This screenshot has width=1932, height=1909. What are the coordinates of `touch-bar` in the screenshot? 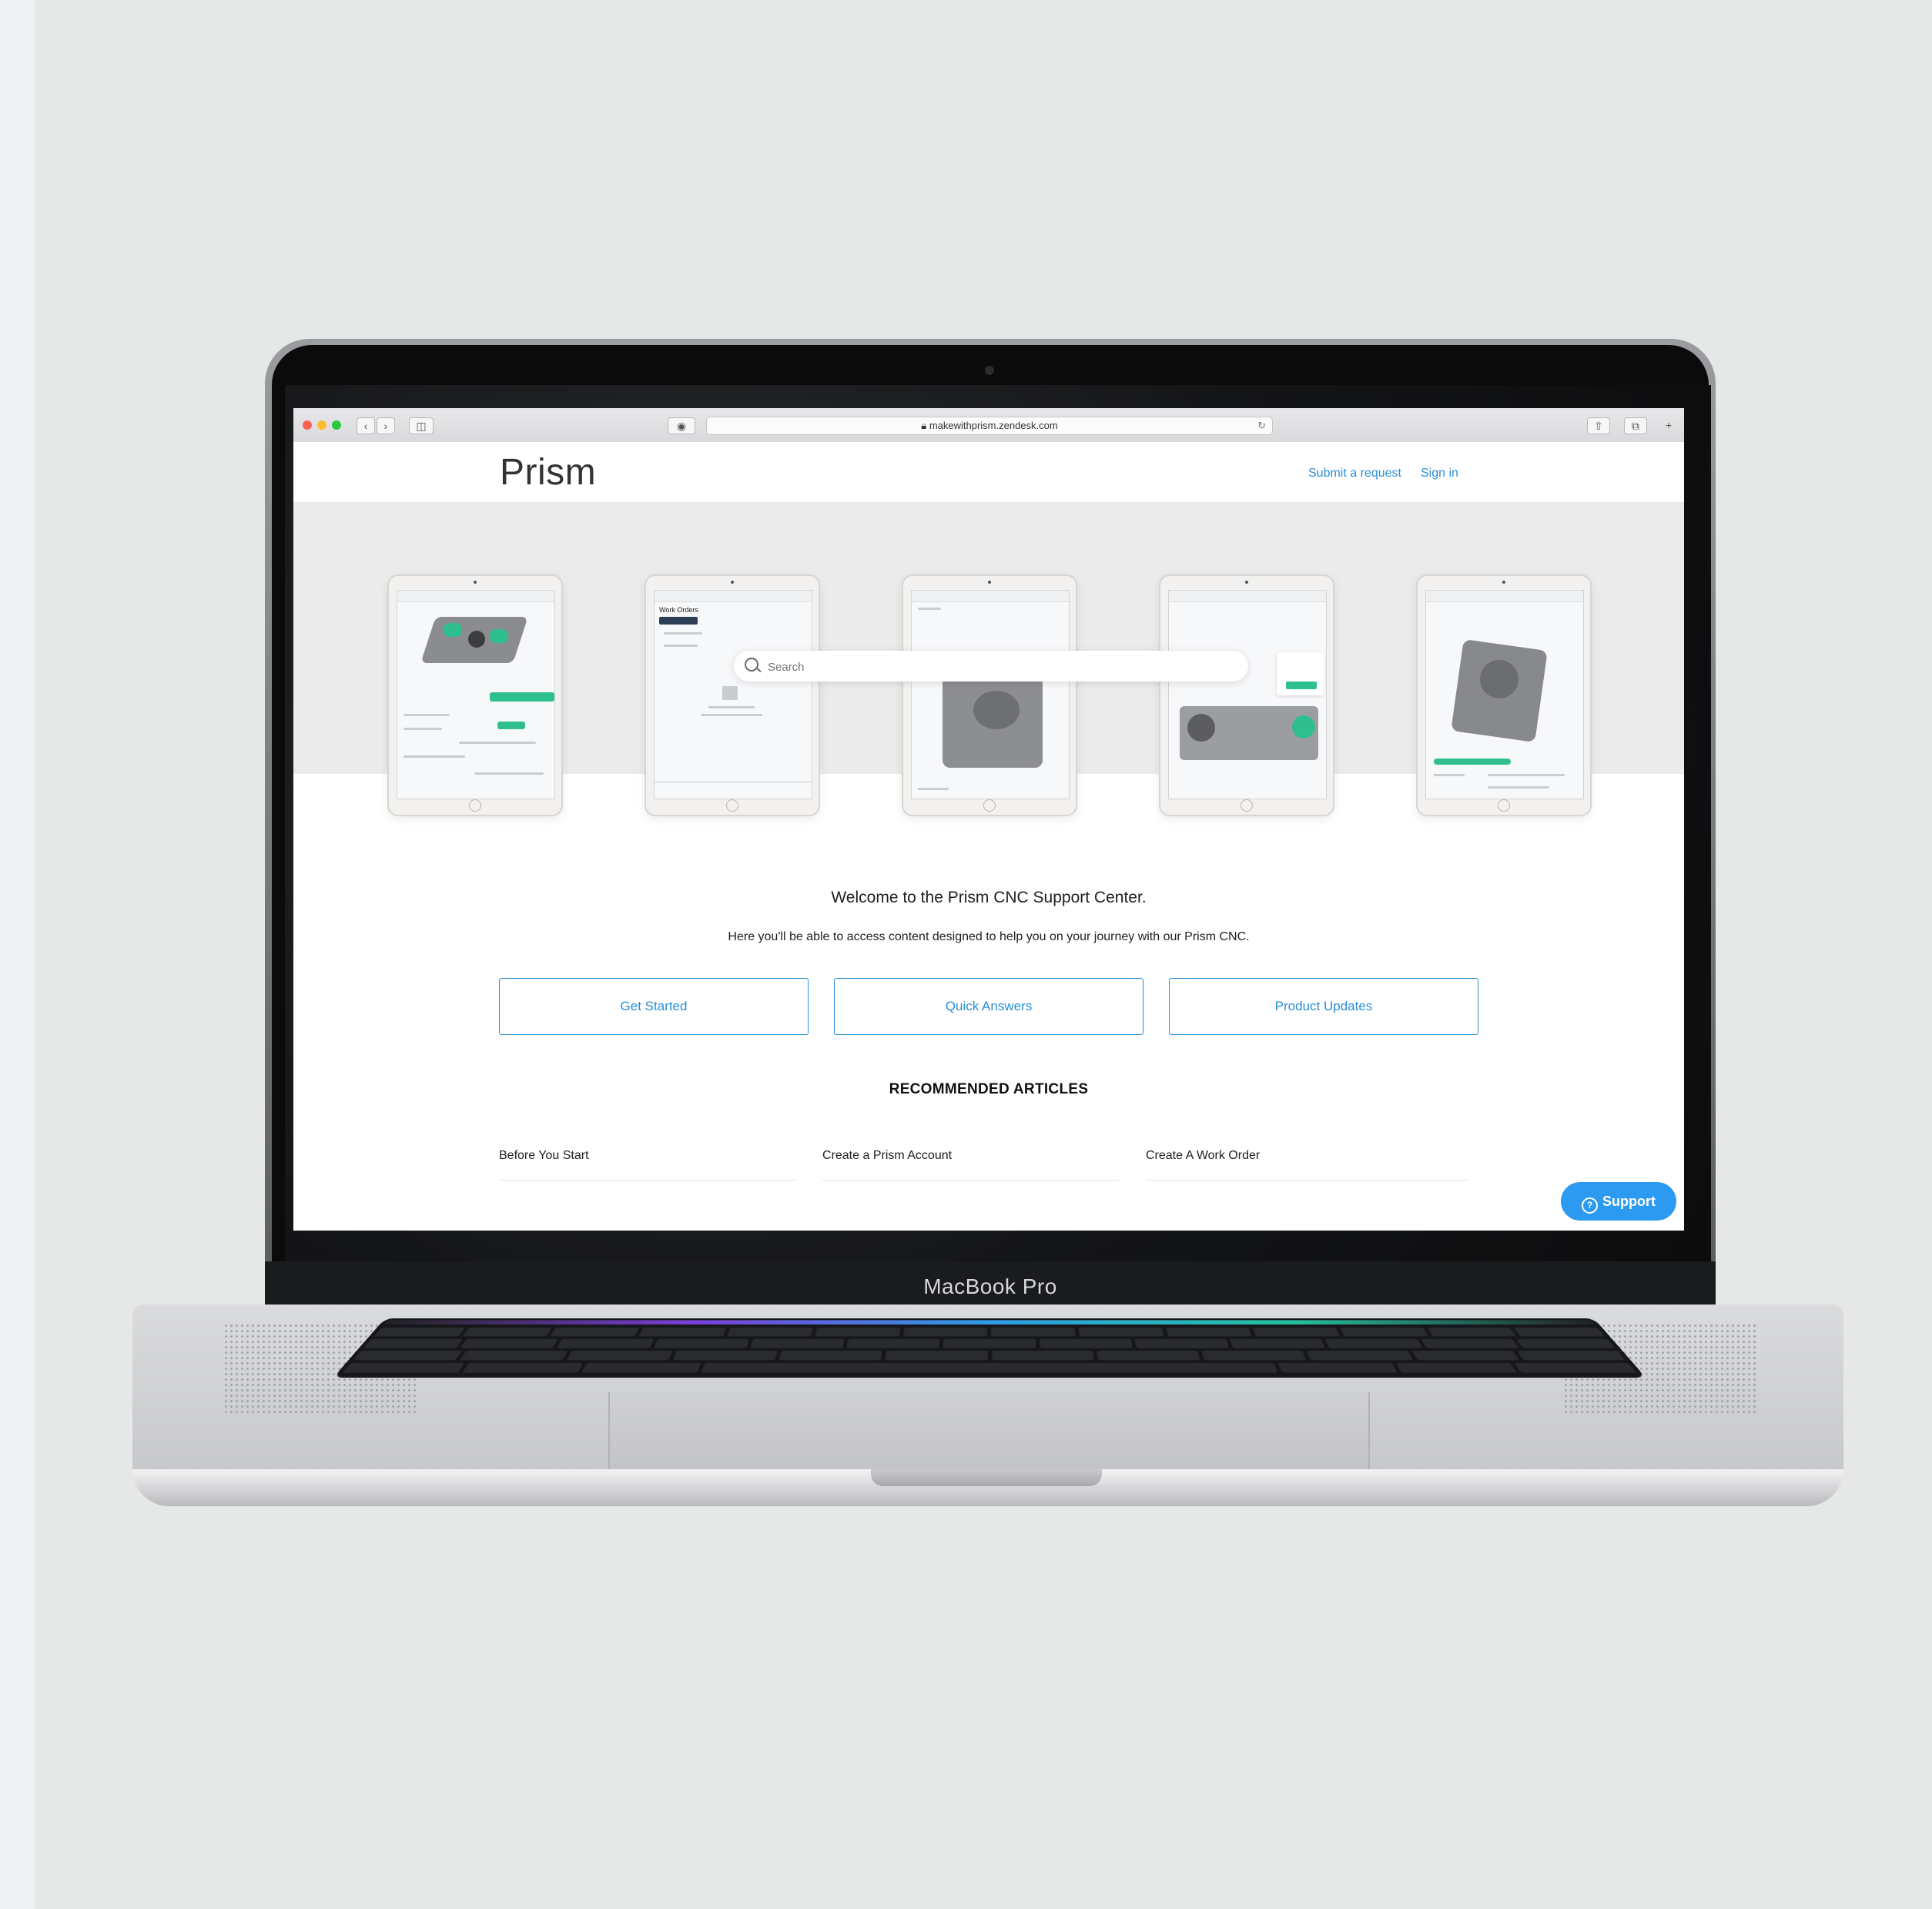 It's located at (990, 1322).